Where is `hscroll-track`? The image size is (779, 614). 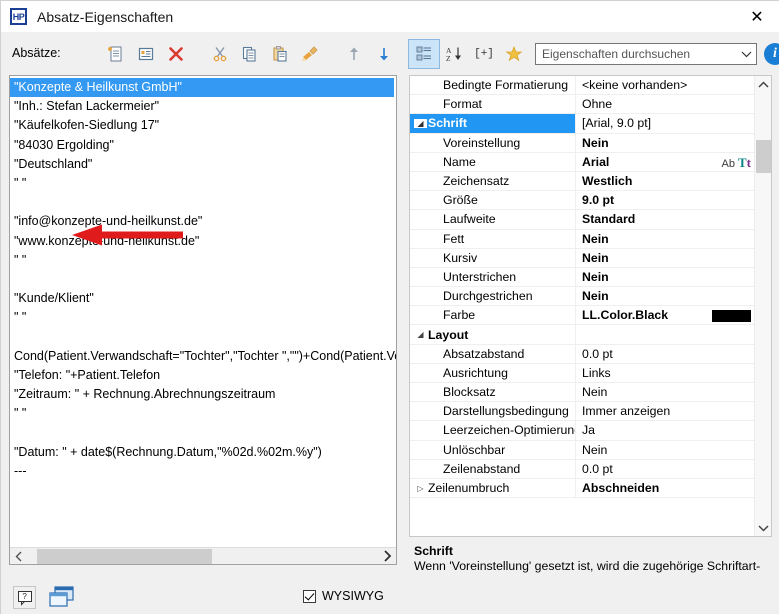
hscroll-track is located at coordinates (203, 556).